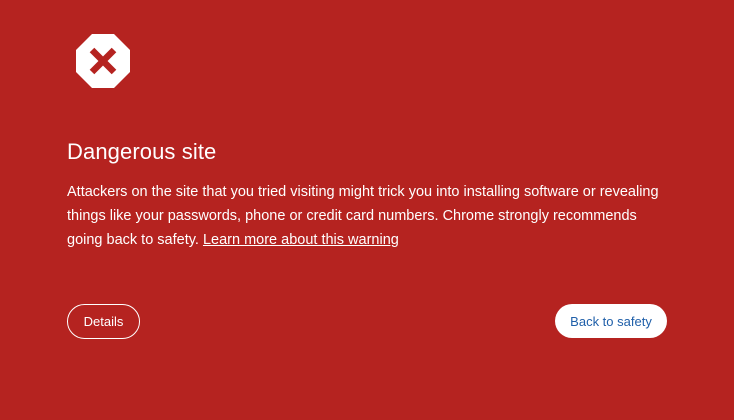 The width and height of the screenshot is (734, 420). I want to click on danger-octagon-icon, so click(103, 61).